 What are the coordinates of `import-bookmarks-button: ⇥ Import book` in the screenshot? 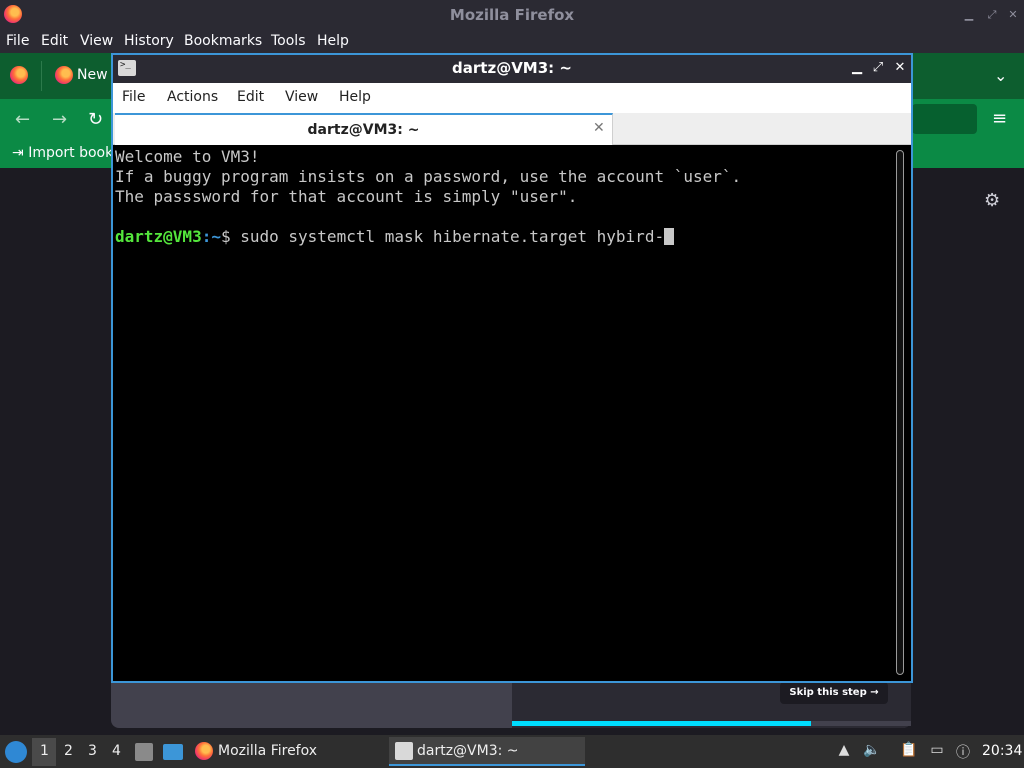 It's located at (62, 153).